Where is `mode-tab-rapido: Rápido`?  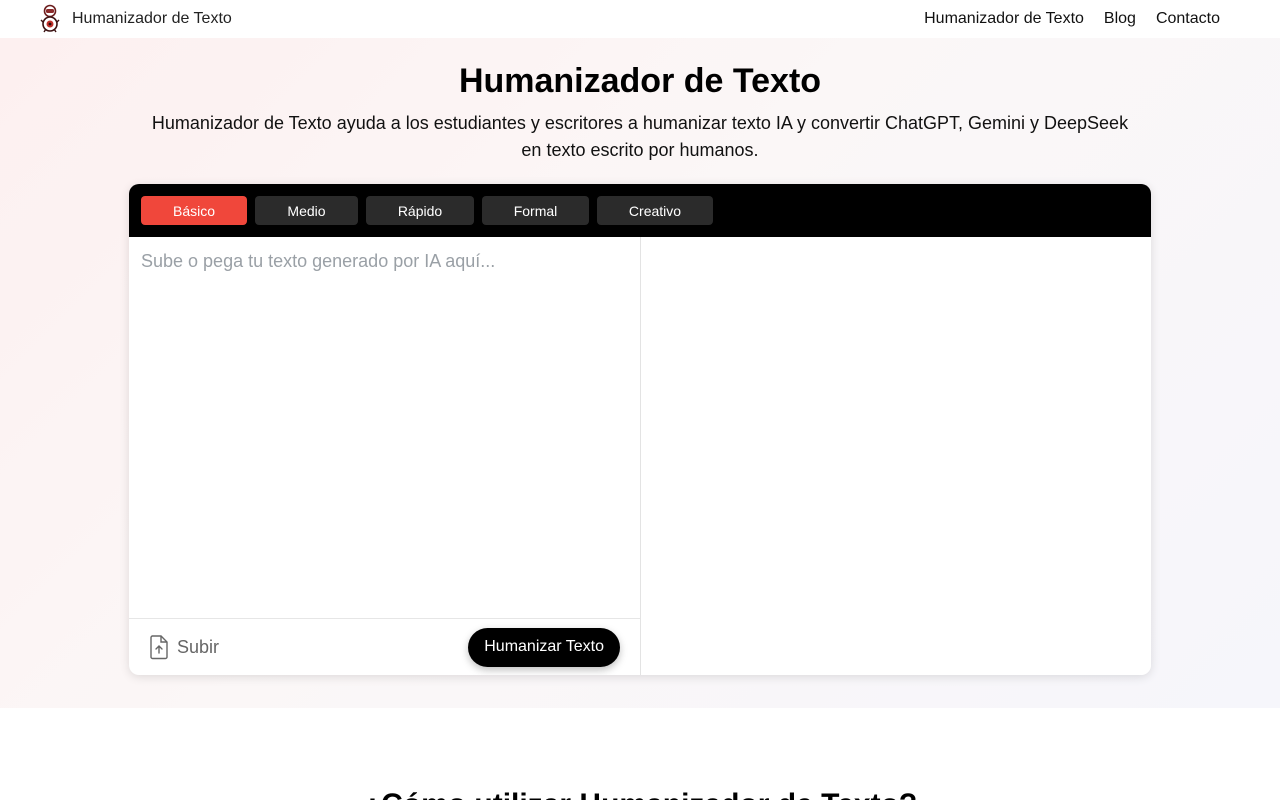
mode-tab-rapido: Rápido is located at coordinates (420, 210).